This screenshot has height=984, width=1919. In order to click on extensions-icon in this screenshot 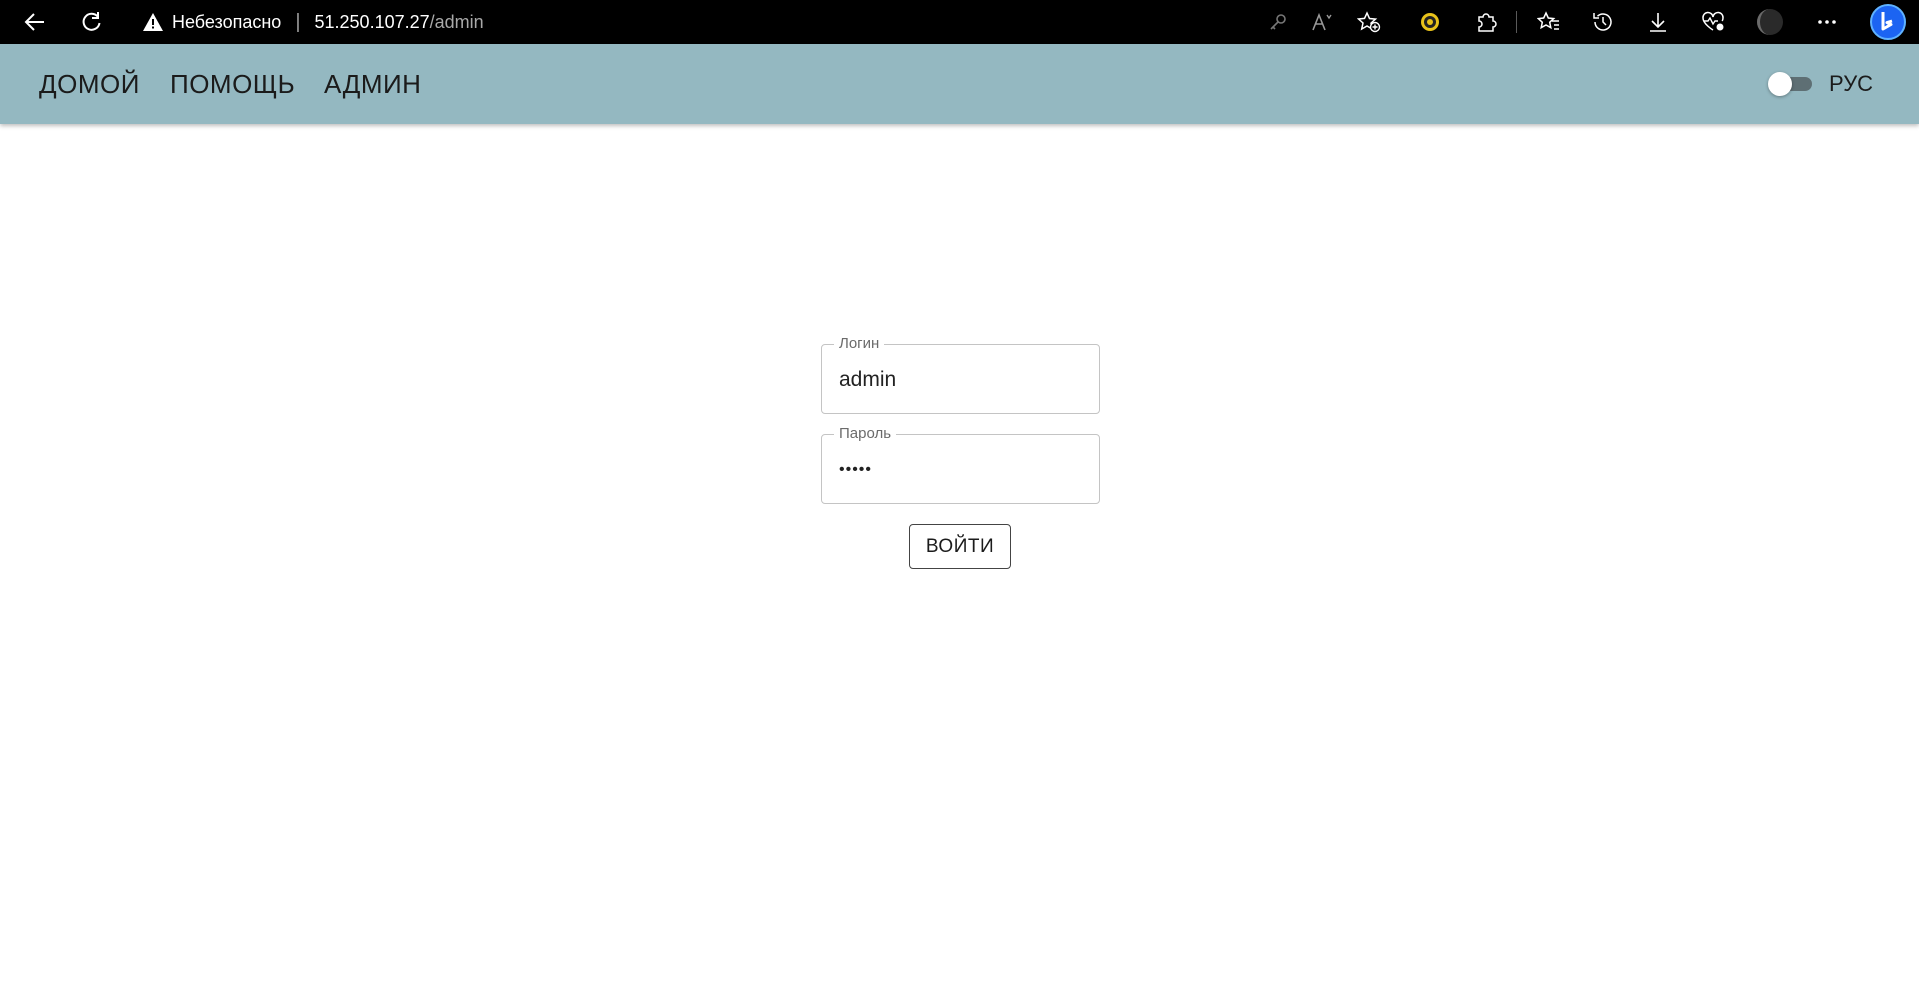, I will do `click(1486, 22)`.